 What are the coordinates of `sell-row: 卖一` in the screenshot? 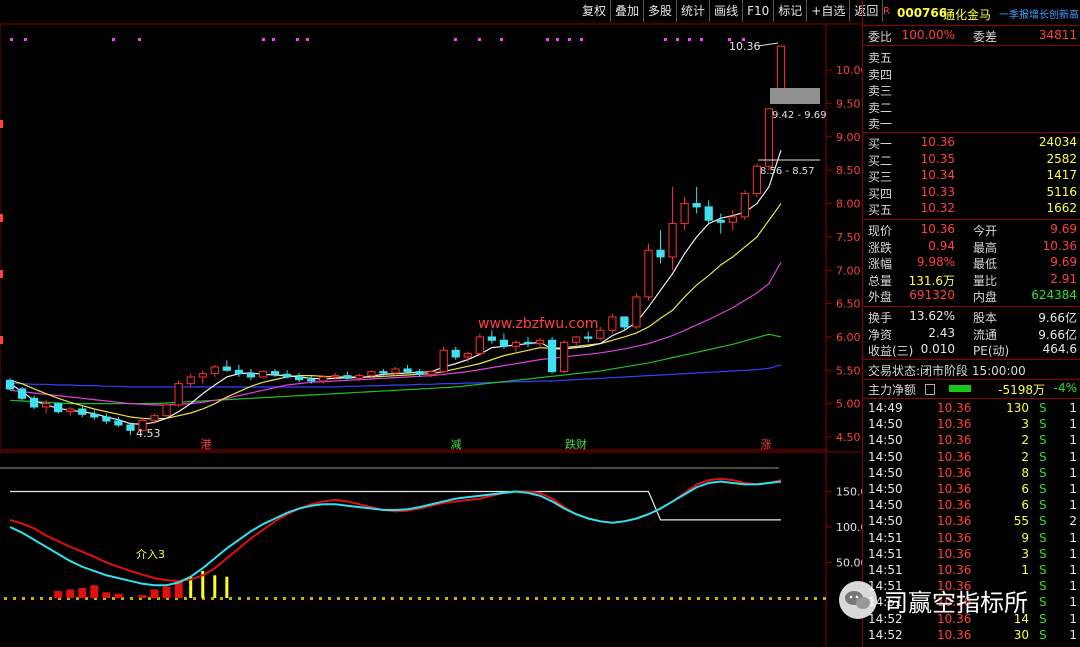 It's located at (971, 123).